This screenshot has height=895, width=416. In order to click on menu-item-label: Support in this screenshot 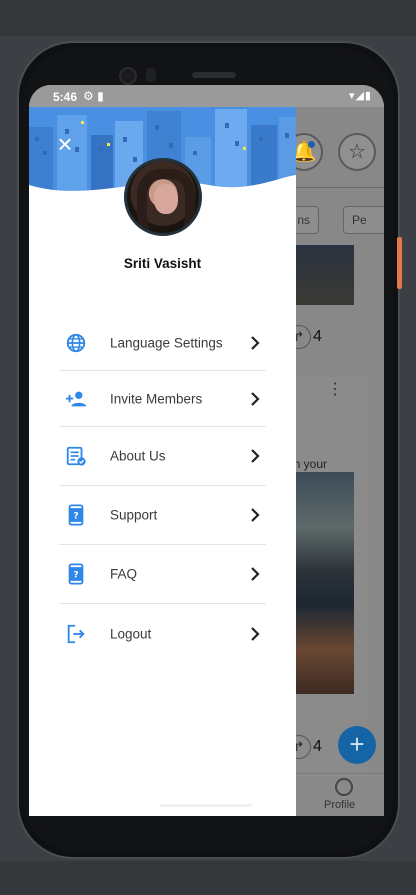, I will do `click(134, 515)`.